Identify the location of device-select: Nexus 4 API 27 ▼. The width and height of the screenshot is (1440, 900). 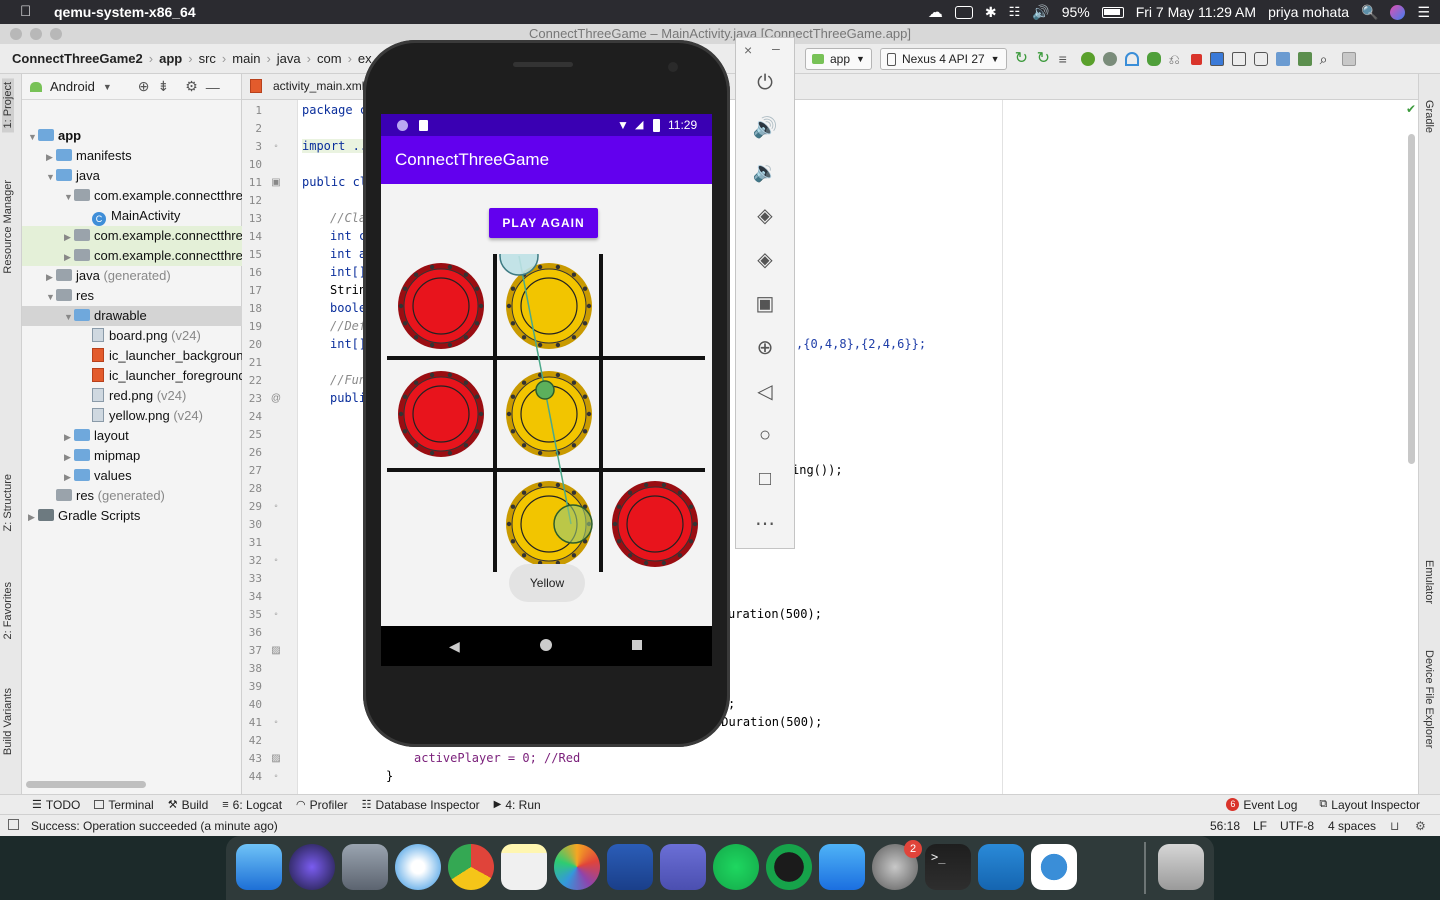
(943, 59).